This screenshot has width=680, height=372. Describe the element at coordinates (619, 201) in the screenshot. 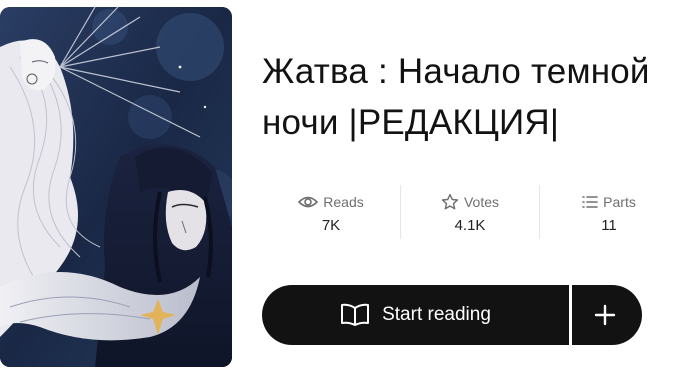

I see `stat-parts-label: Parts` at that location.